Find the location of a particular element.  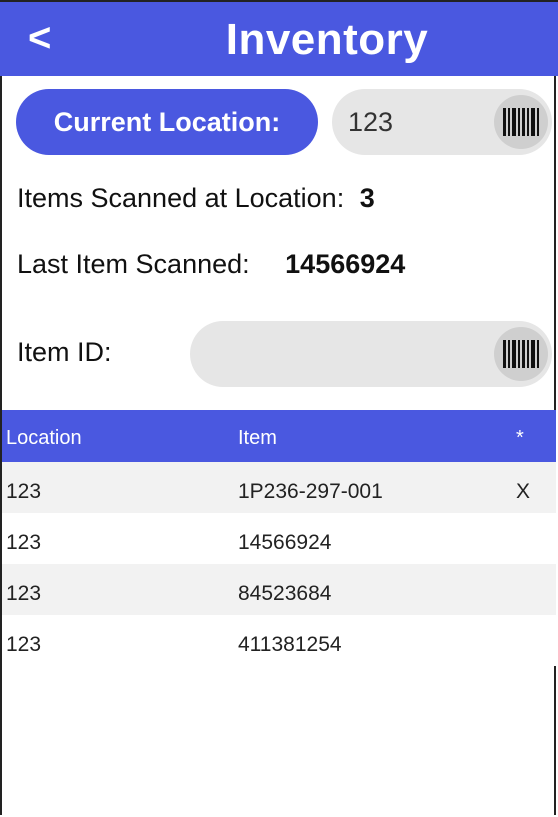

column-header-flag: * is located at coordinates (520, 438).